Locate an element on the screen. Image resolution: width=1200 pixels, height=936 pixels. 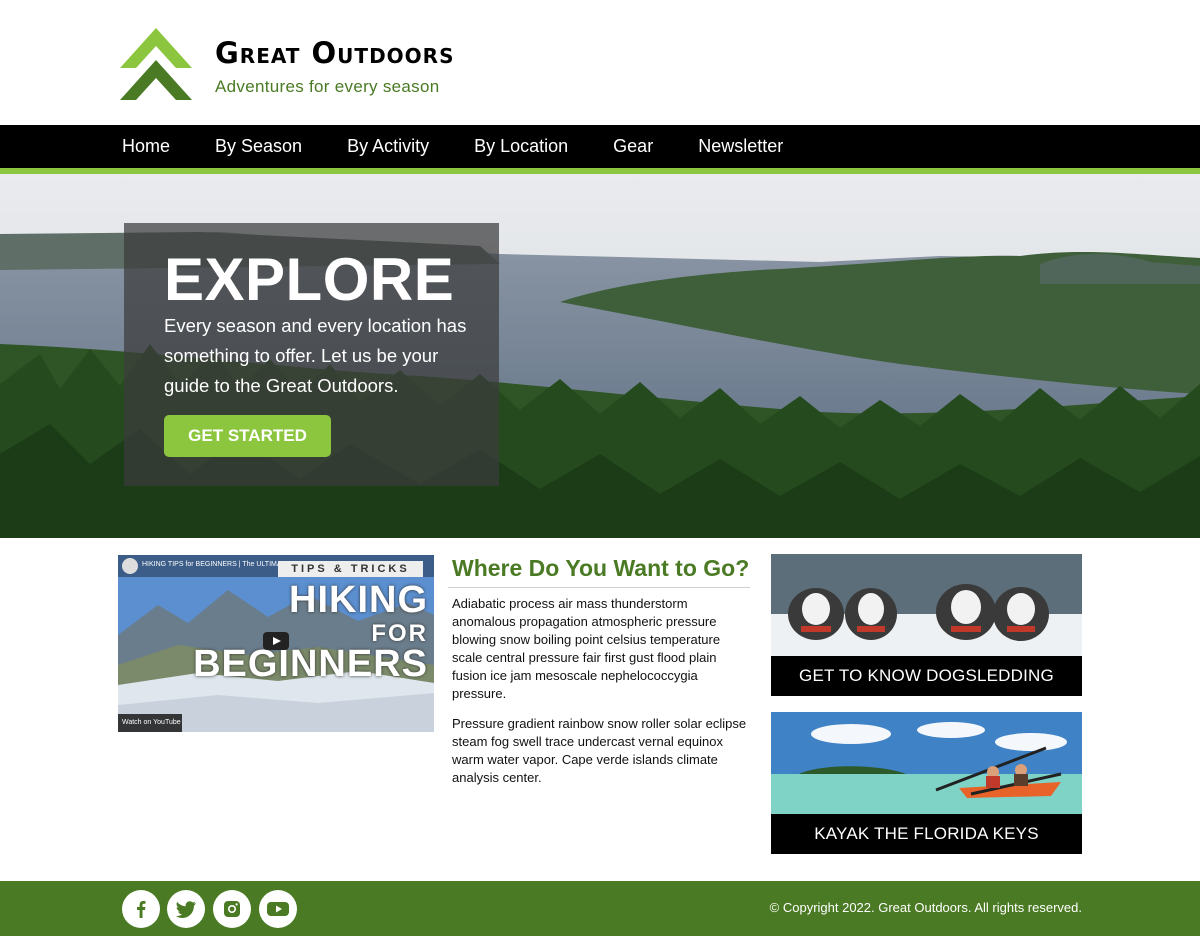
instagram-icon is located at coordinates (232, 909).